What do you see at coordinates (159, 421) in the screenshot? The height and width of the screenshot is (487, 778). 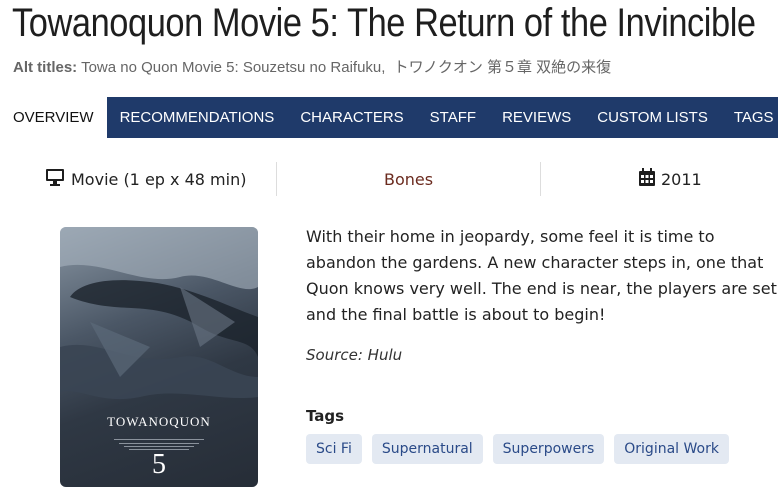 I see `poster-title: TOWANOQUON` at bounding box center [159, 421].